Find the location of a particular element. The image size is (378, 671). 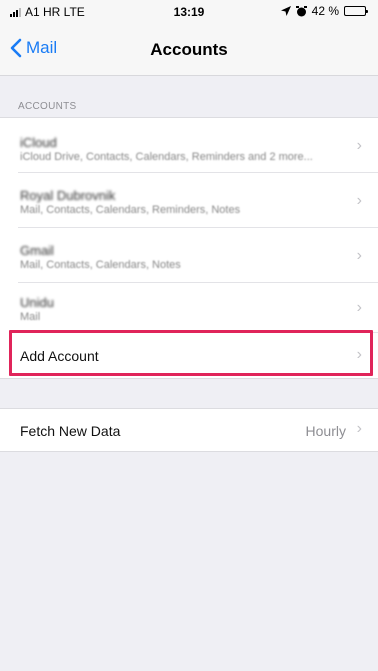

accounts-section-header: ACCOUNTS is located at coordinates (47, 106).